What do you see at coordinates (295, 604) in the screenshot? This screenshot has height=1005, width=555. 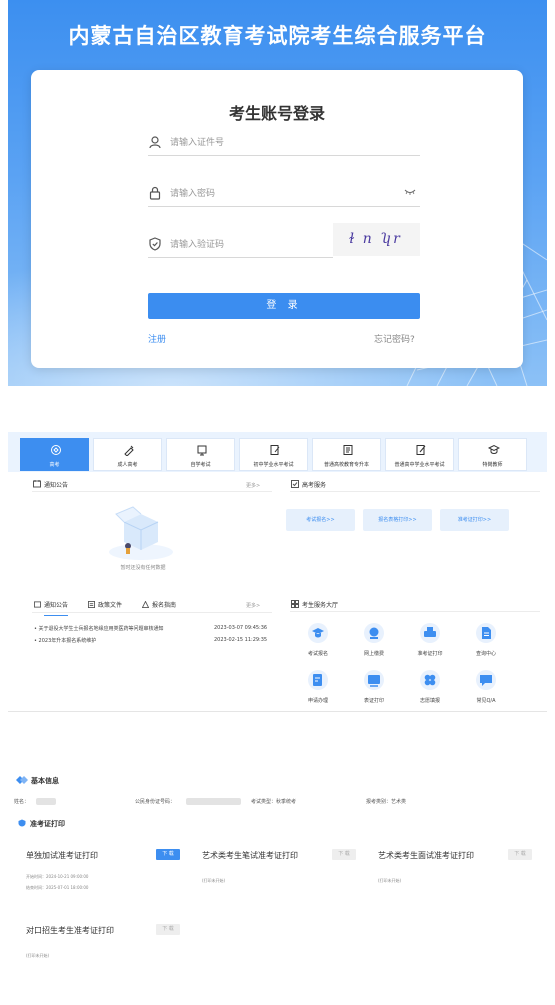 I see `service-hall-icon` at bounding box center [295, 604].